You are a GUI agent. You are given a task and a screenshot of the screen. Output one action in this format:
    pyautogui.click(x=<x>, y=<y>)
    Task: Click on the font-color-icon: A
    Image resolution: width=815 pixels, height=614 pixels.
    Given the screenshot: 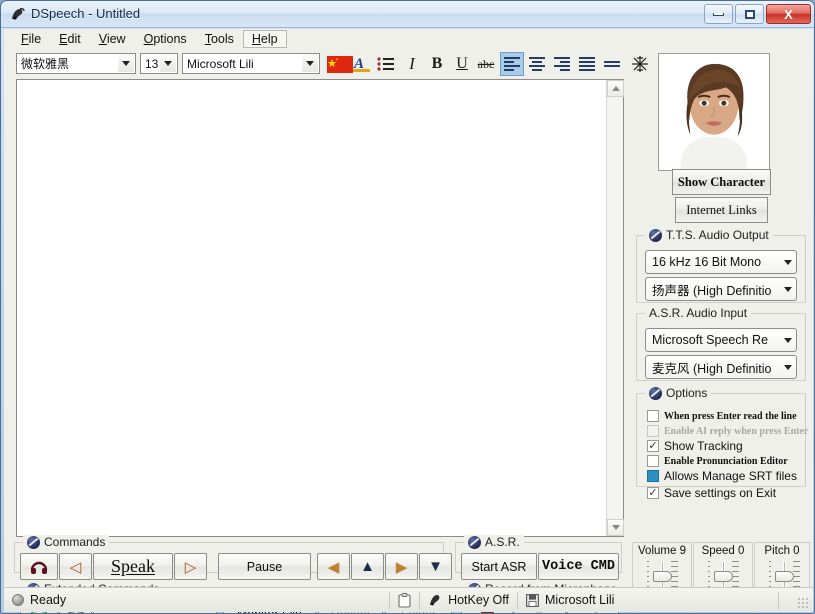 What is the action you would take?
    pyautogui.click(x=362, y=64)
    